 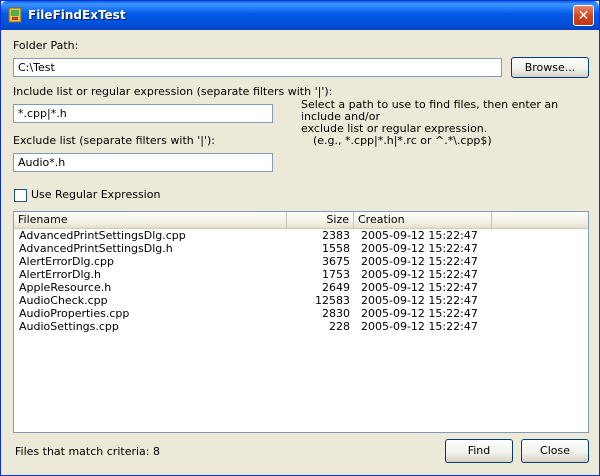 I want to click on title-bar: FileFindExTest ✕, so click(x=300, y=15).